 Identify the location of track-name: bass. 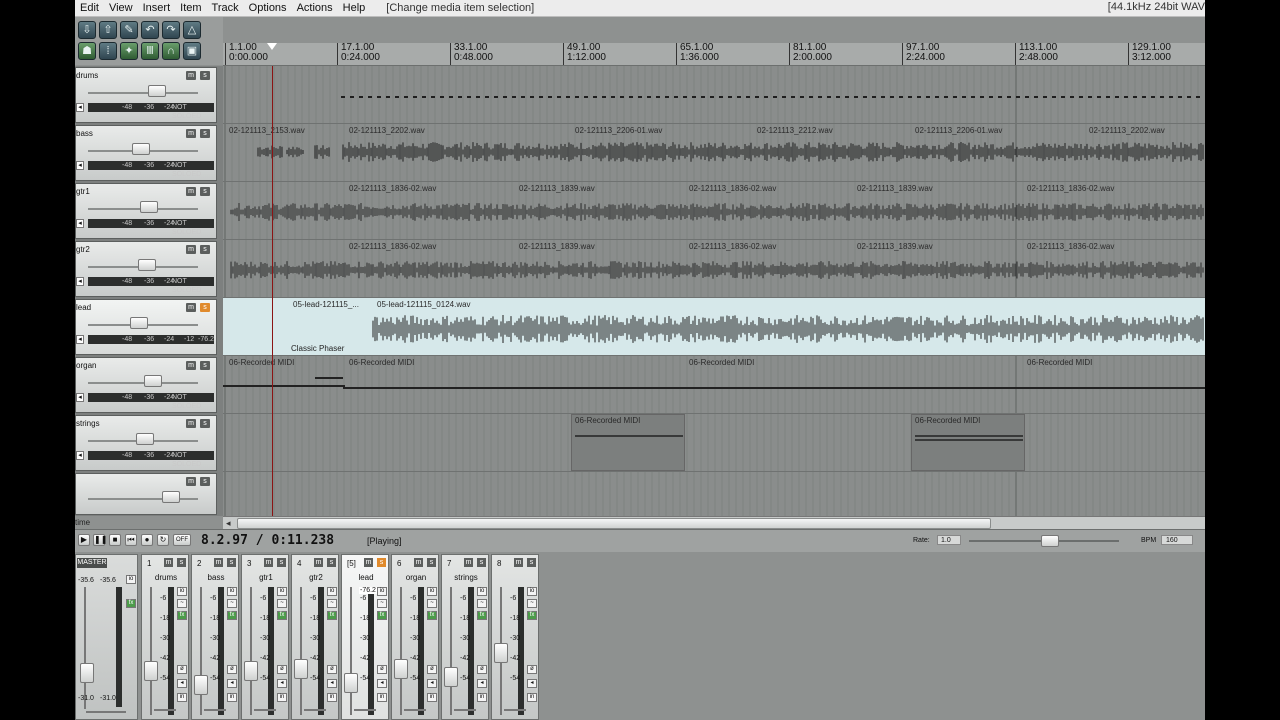
(84, 133).